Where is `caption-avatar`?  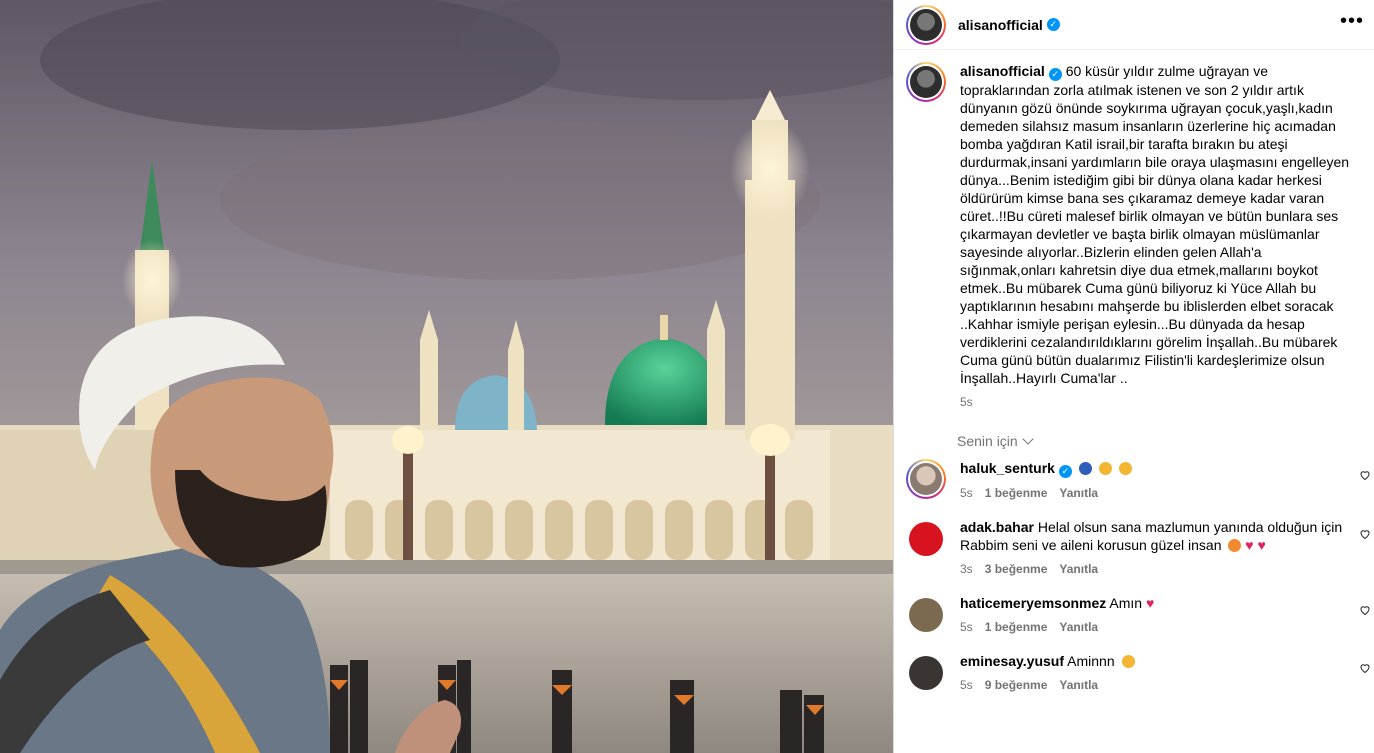
caption-avatar is located at coordinates (926, 82).